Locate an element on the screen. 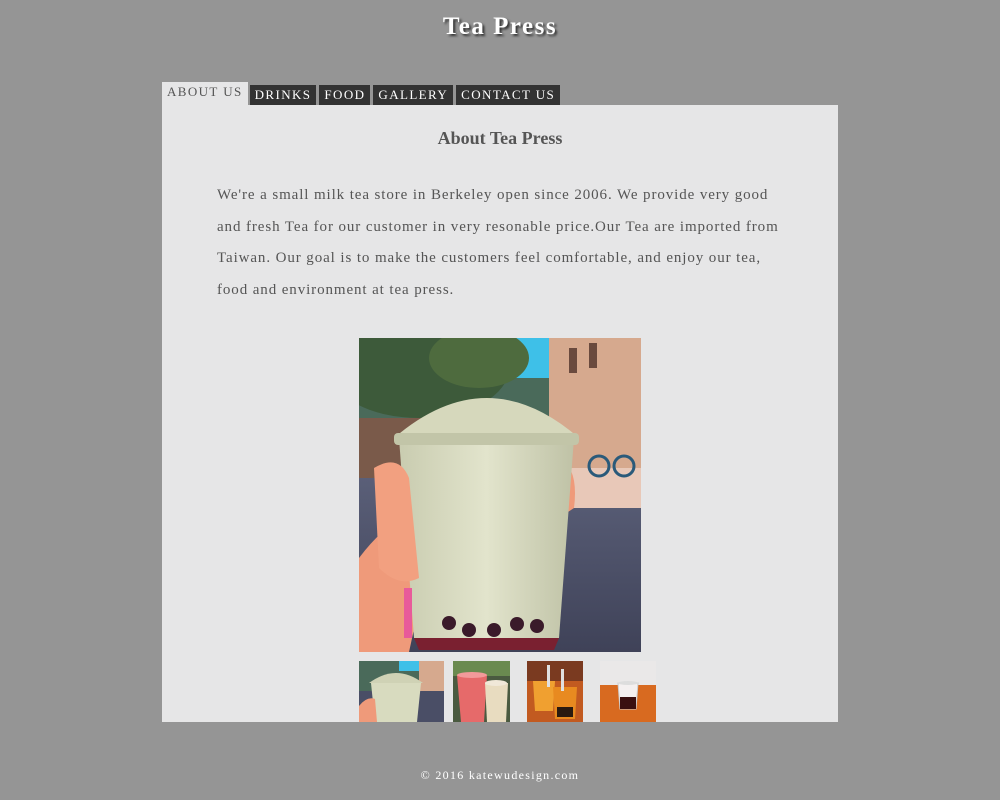 The image size is (1000, 800). tab-about-us: ABOUT US is located at coordinates (205, 93).